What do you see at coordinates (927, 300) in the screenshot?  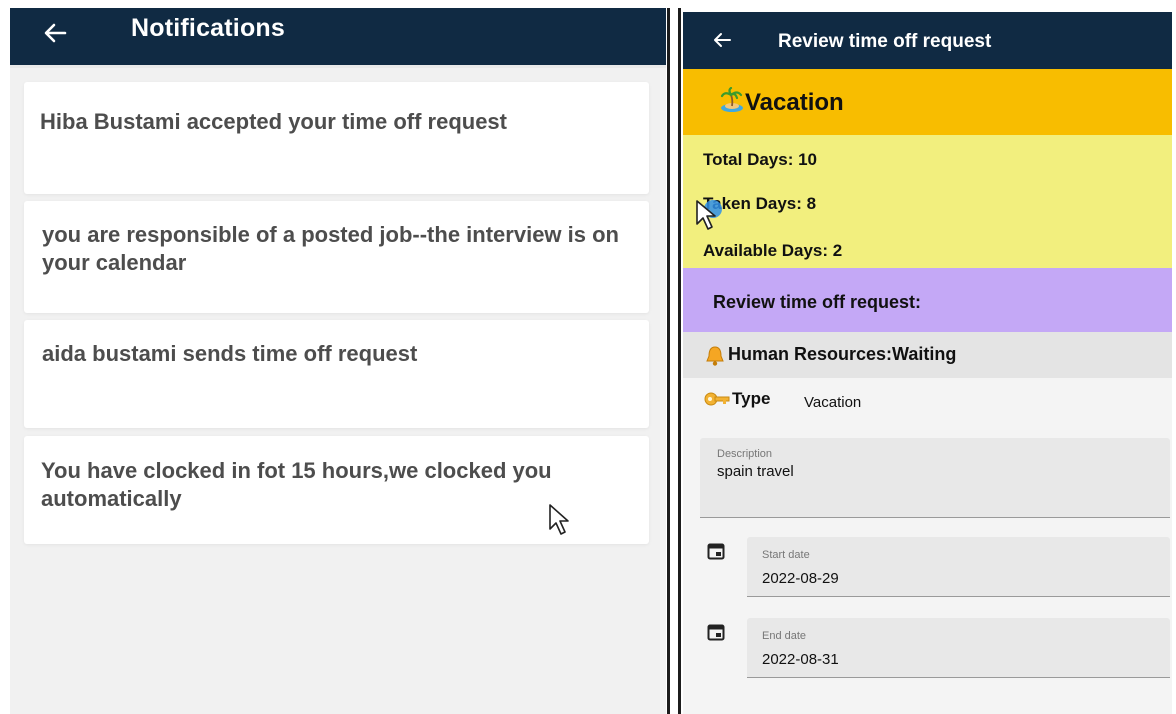 I see `review-section-header: Review time off request:` at bounding box center [927, 300].